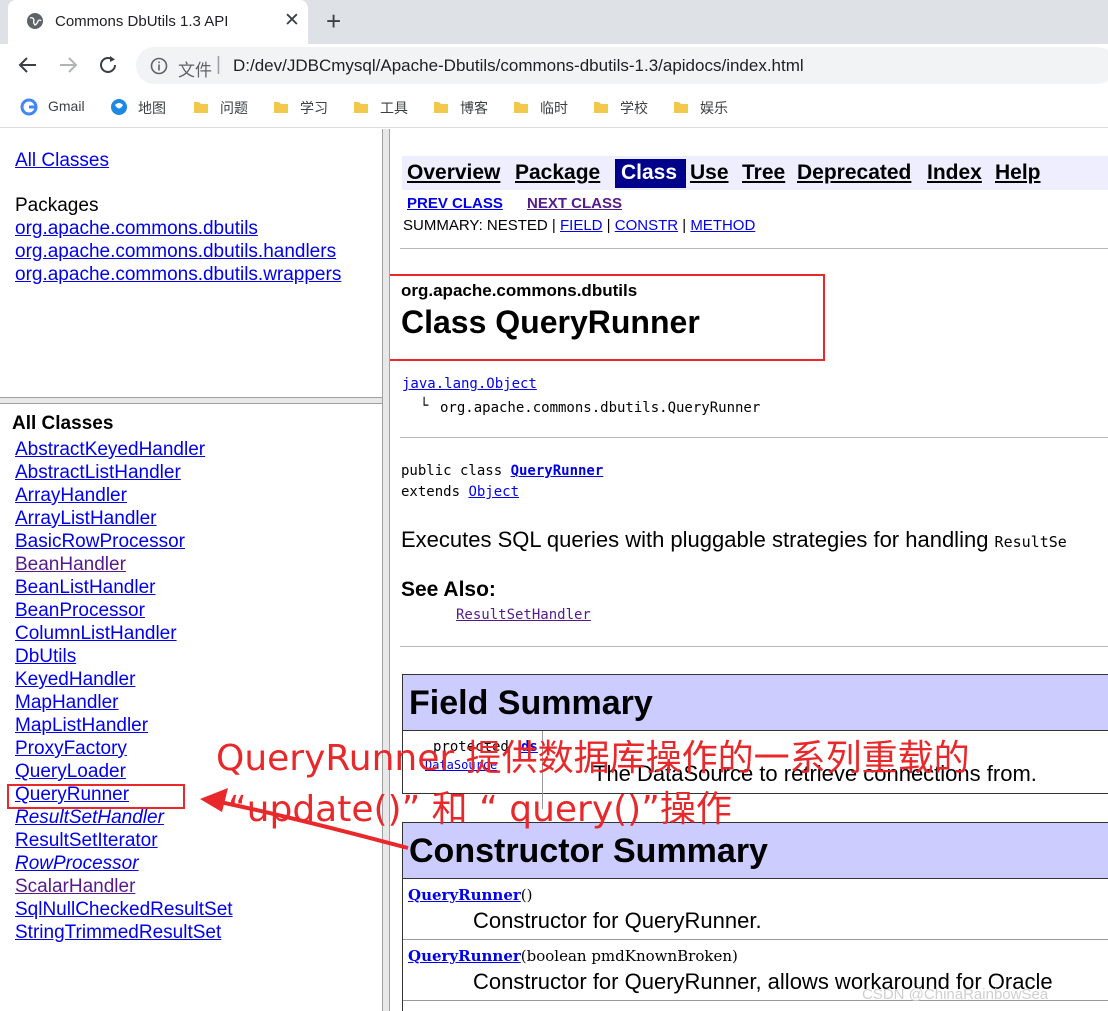  Describe the element at coordinates (763, 173) in the screenshot. I see `nav-tree: Tree` at that location.